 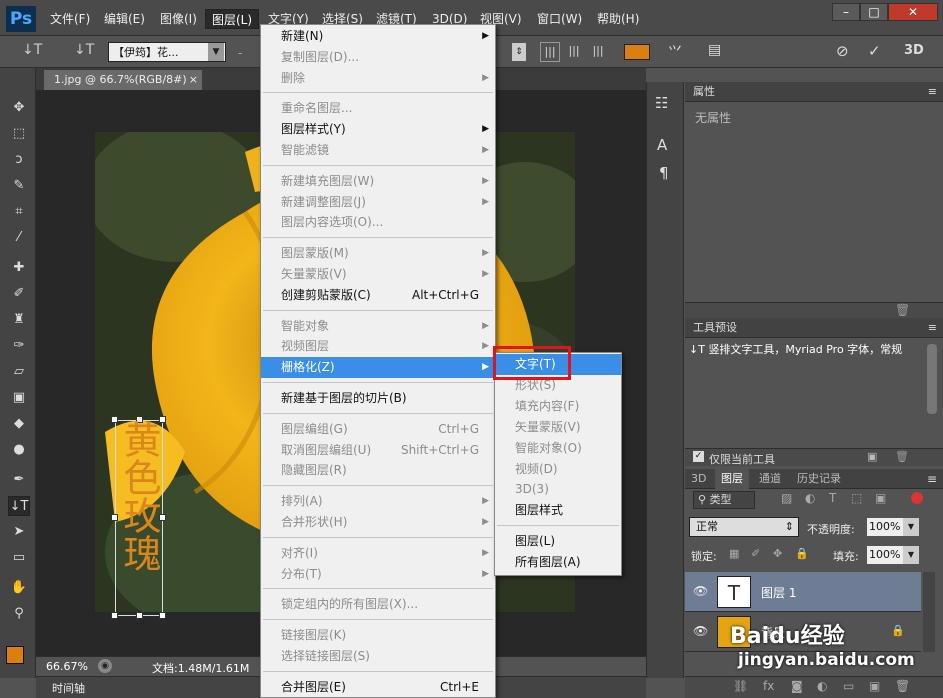 I want to click on new-preset-icon: ▣, so click(x=872, y=456).